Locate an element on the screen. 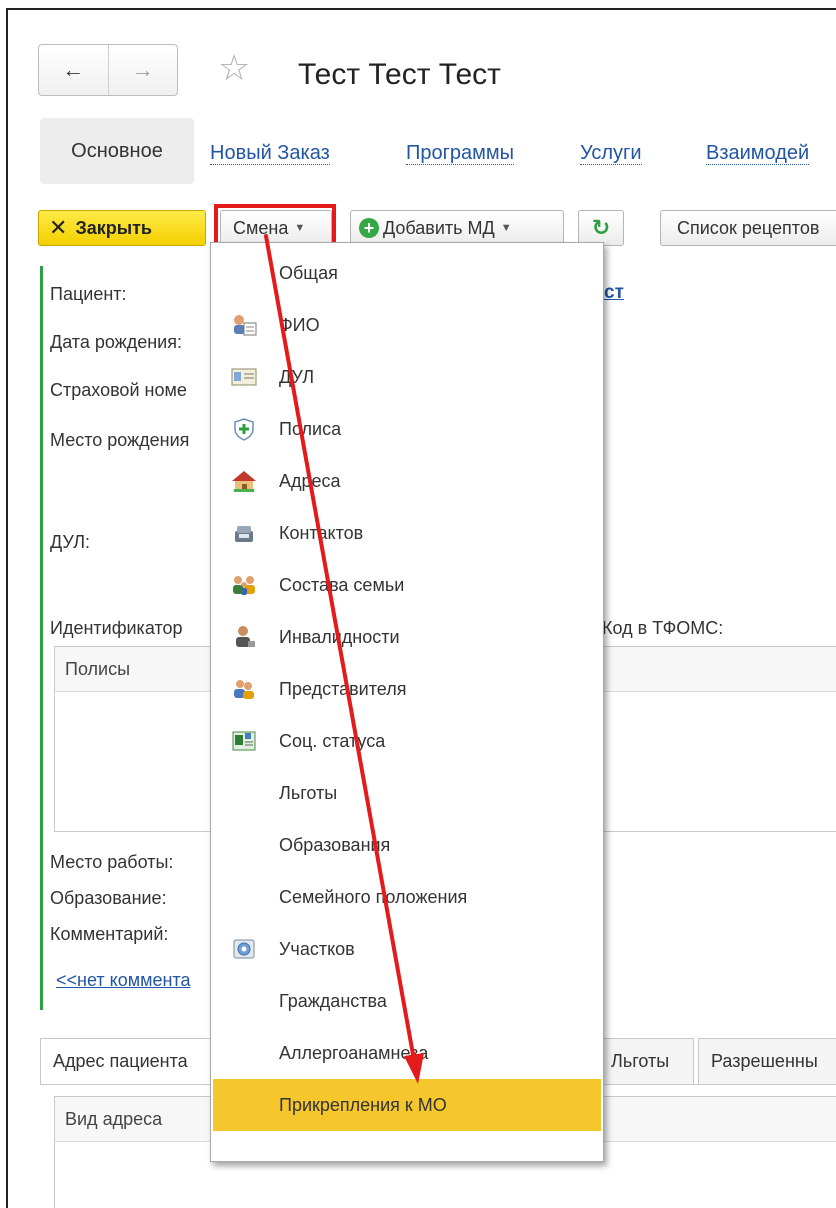 The width and height of the screenshot is (836, 1208). refresh-button: ↻ is located at coordinates (601, 228).